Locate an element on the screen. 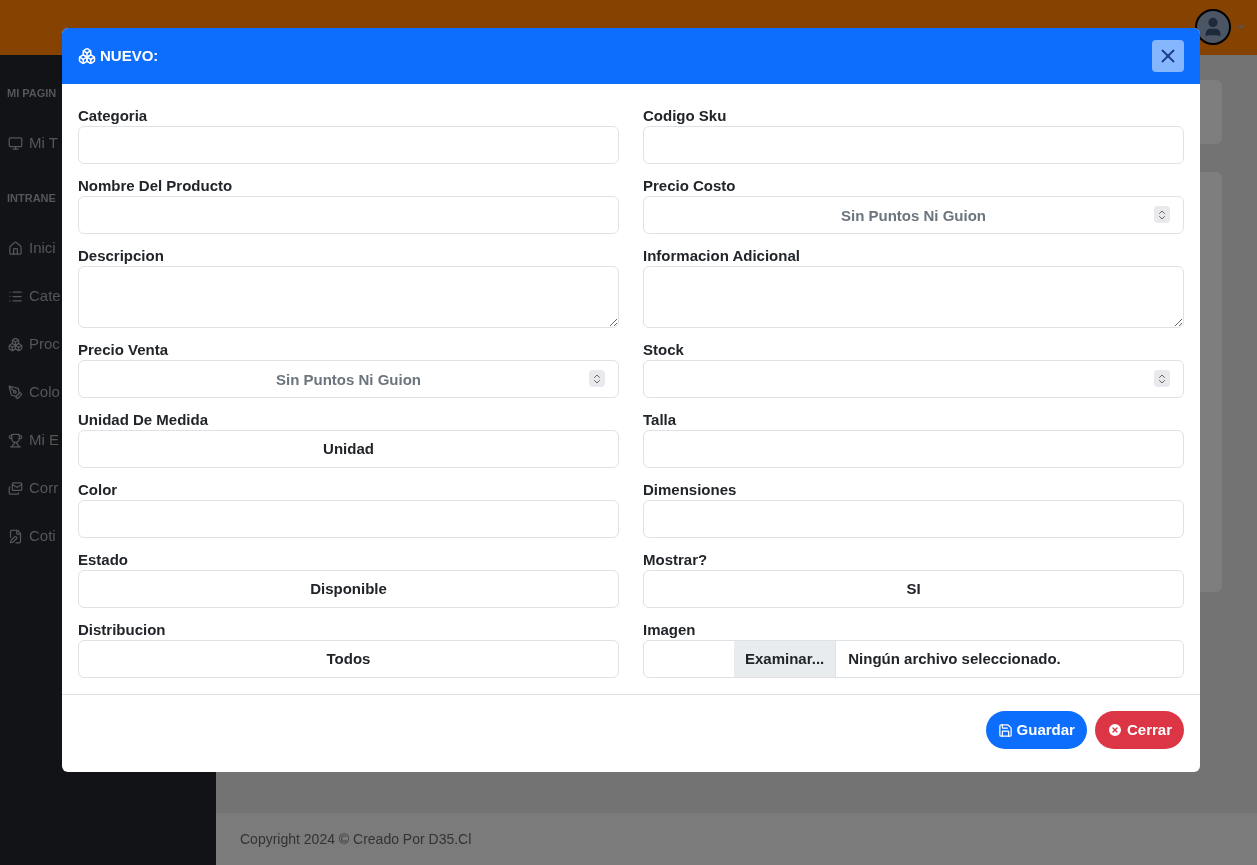  field-label: Nombre Del Producto is located at coordinates (156, 186).